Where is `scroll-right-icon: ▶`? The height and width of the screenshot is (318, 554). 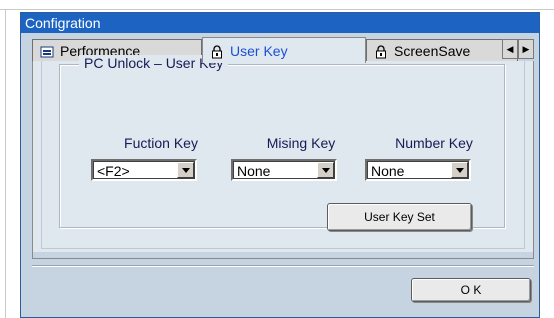 scroll-right-icon: ▶ is located at coordinates (526, 49).